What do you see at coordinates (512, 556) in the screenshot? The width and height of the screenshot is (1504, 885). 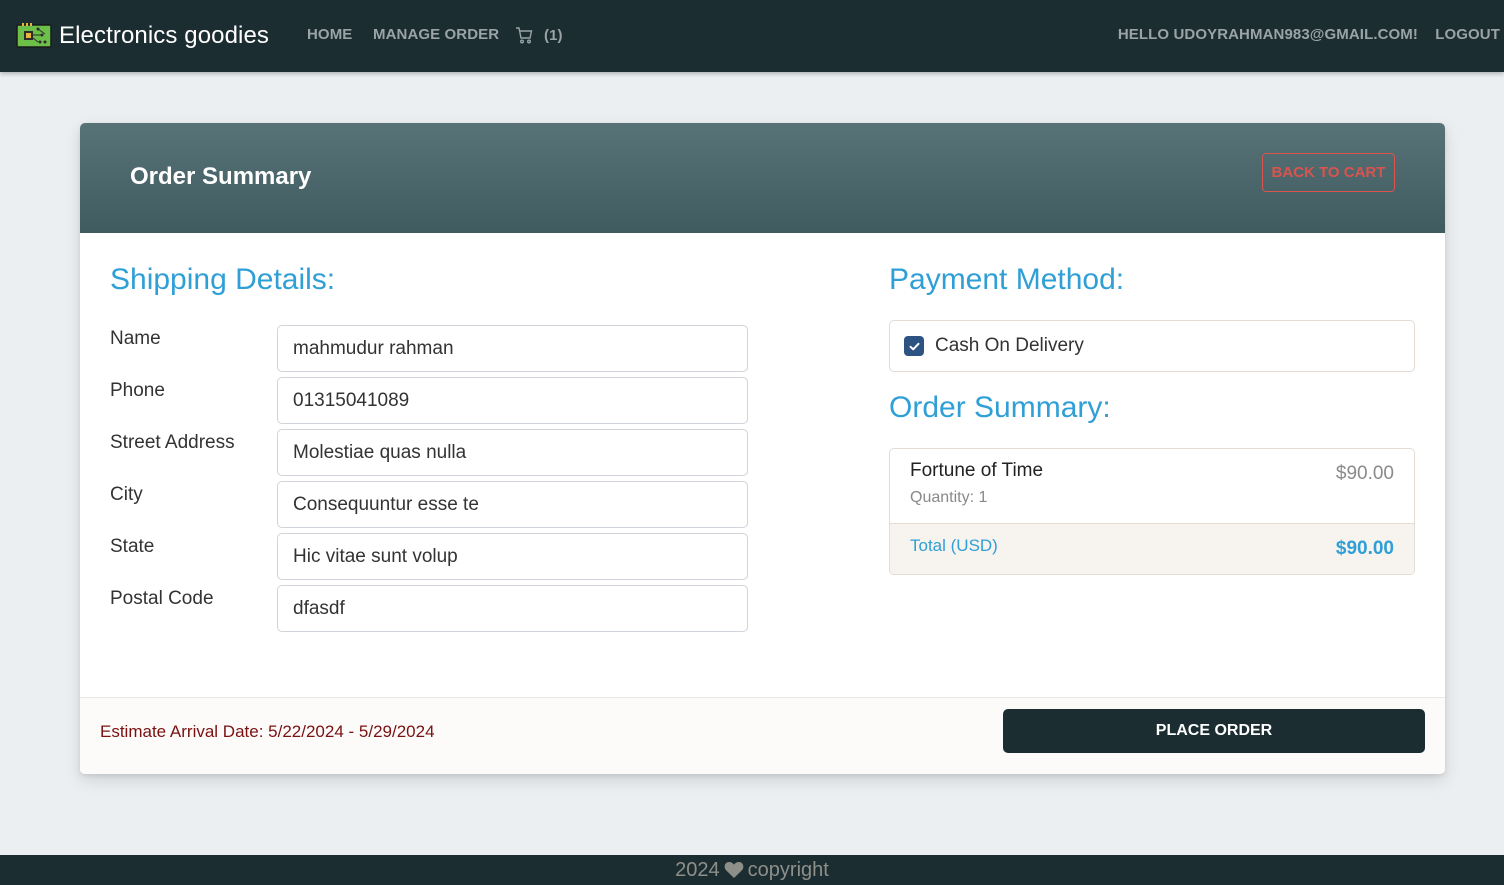 I see `state-input` at bounding box center [512, 556].